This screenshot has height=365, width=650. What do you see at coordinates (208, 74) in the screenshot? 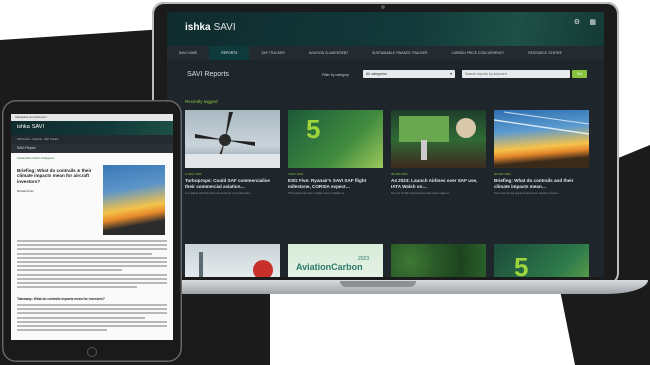
I see `page-title: SAVI Reports` at bounding box center [208, 74].